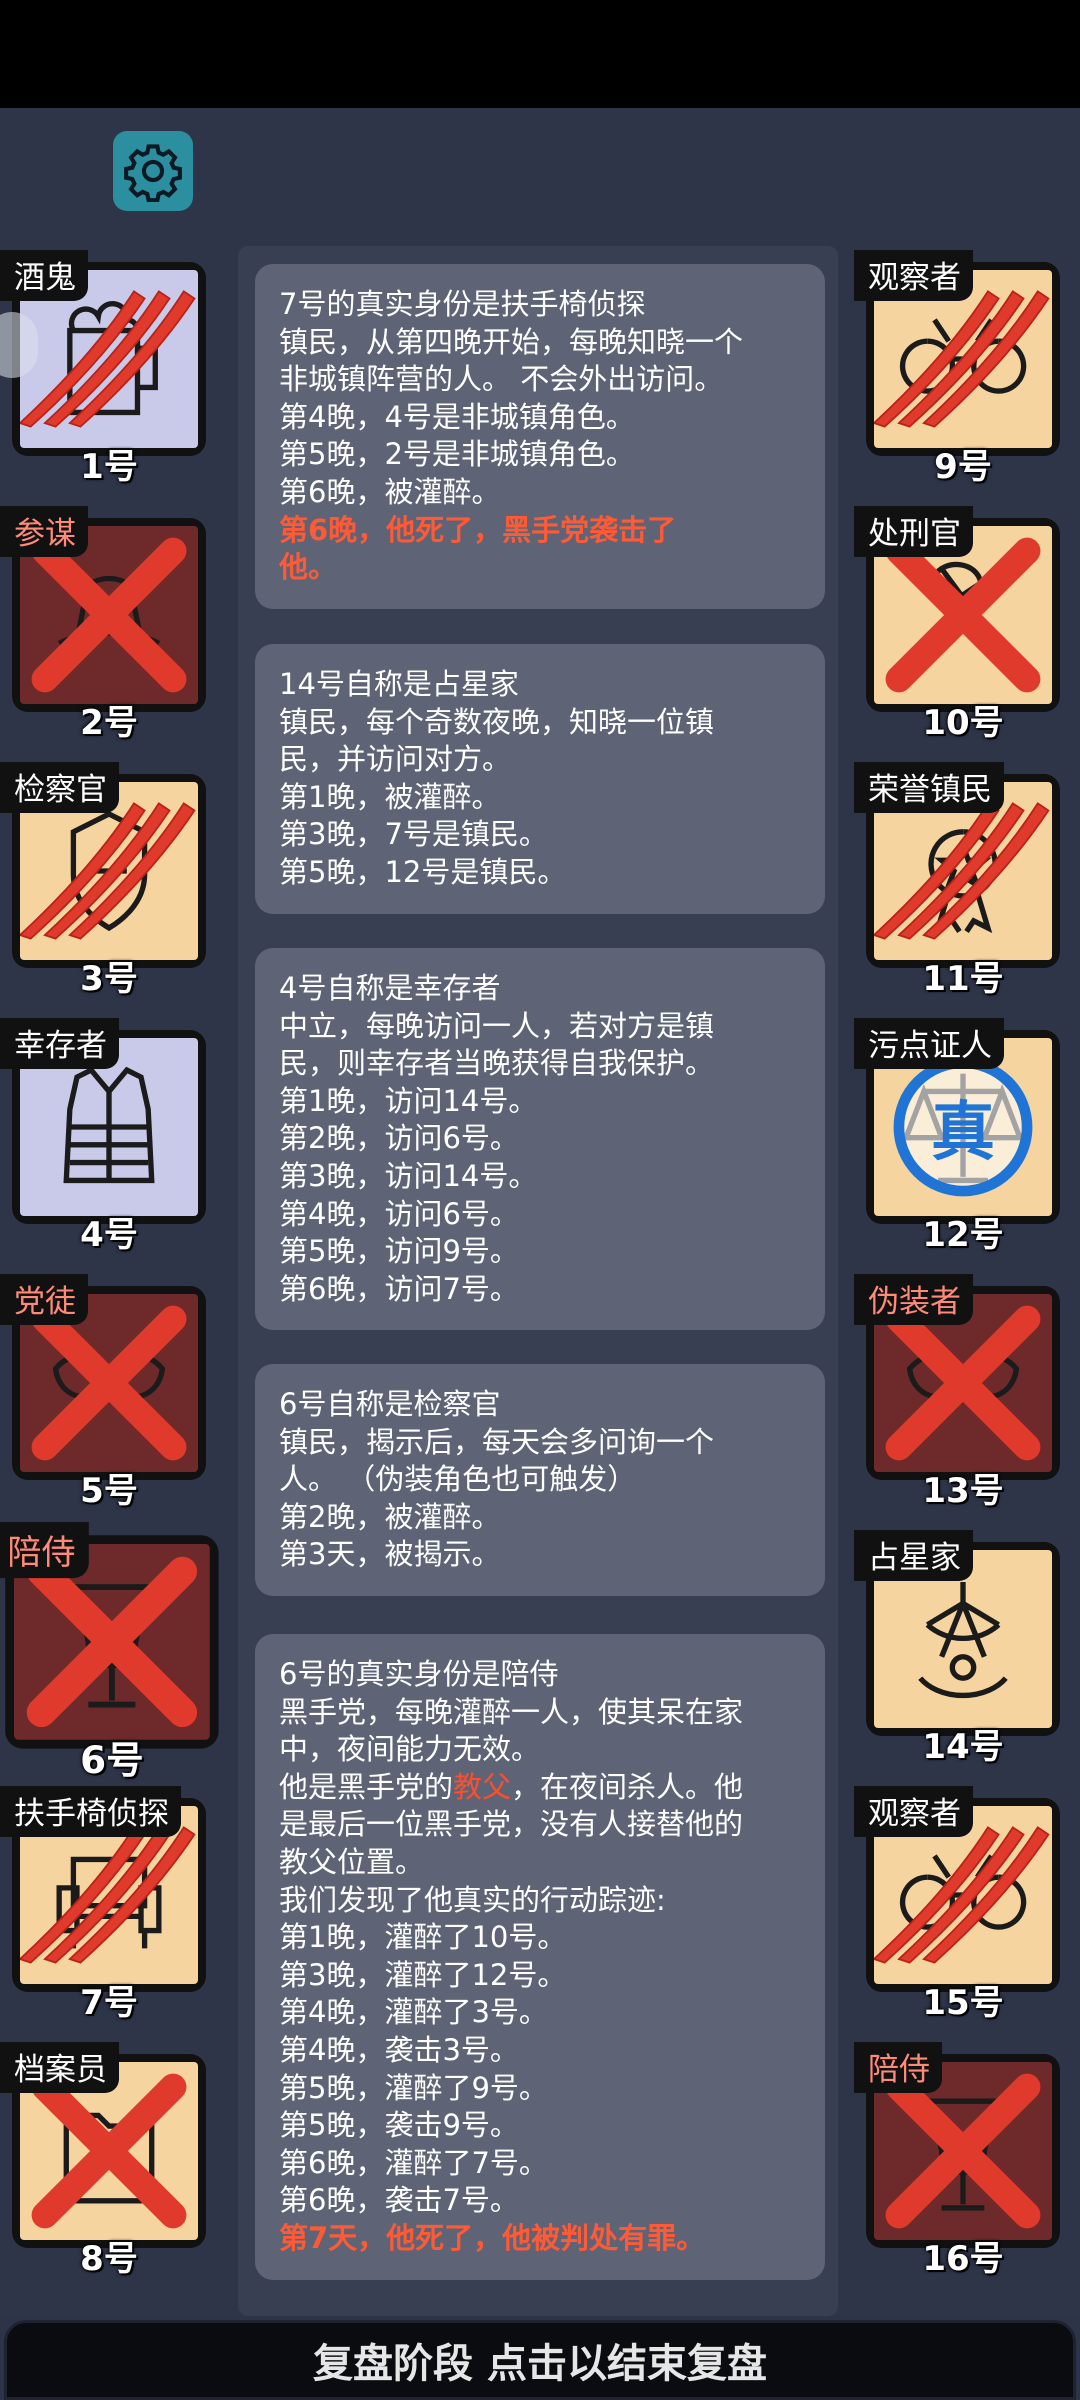 The height and width of the screenshot is (2400, 1080). I want to click on log-entry-line: 第5晚，袭击9号。, so click(399, 2125).